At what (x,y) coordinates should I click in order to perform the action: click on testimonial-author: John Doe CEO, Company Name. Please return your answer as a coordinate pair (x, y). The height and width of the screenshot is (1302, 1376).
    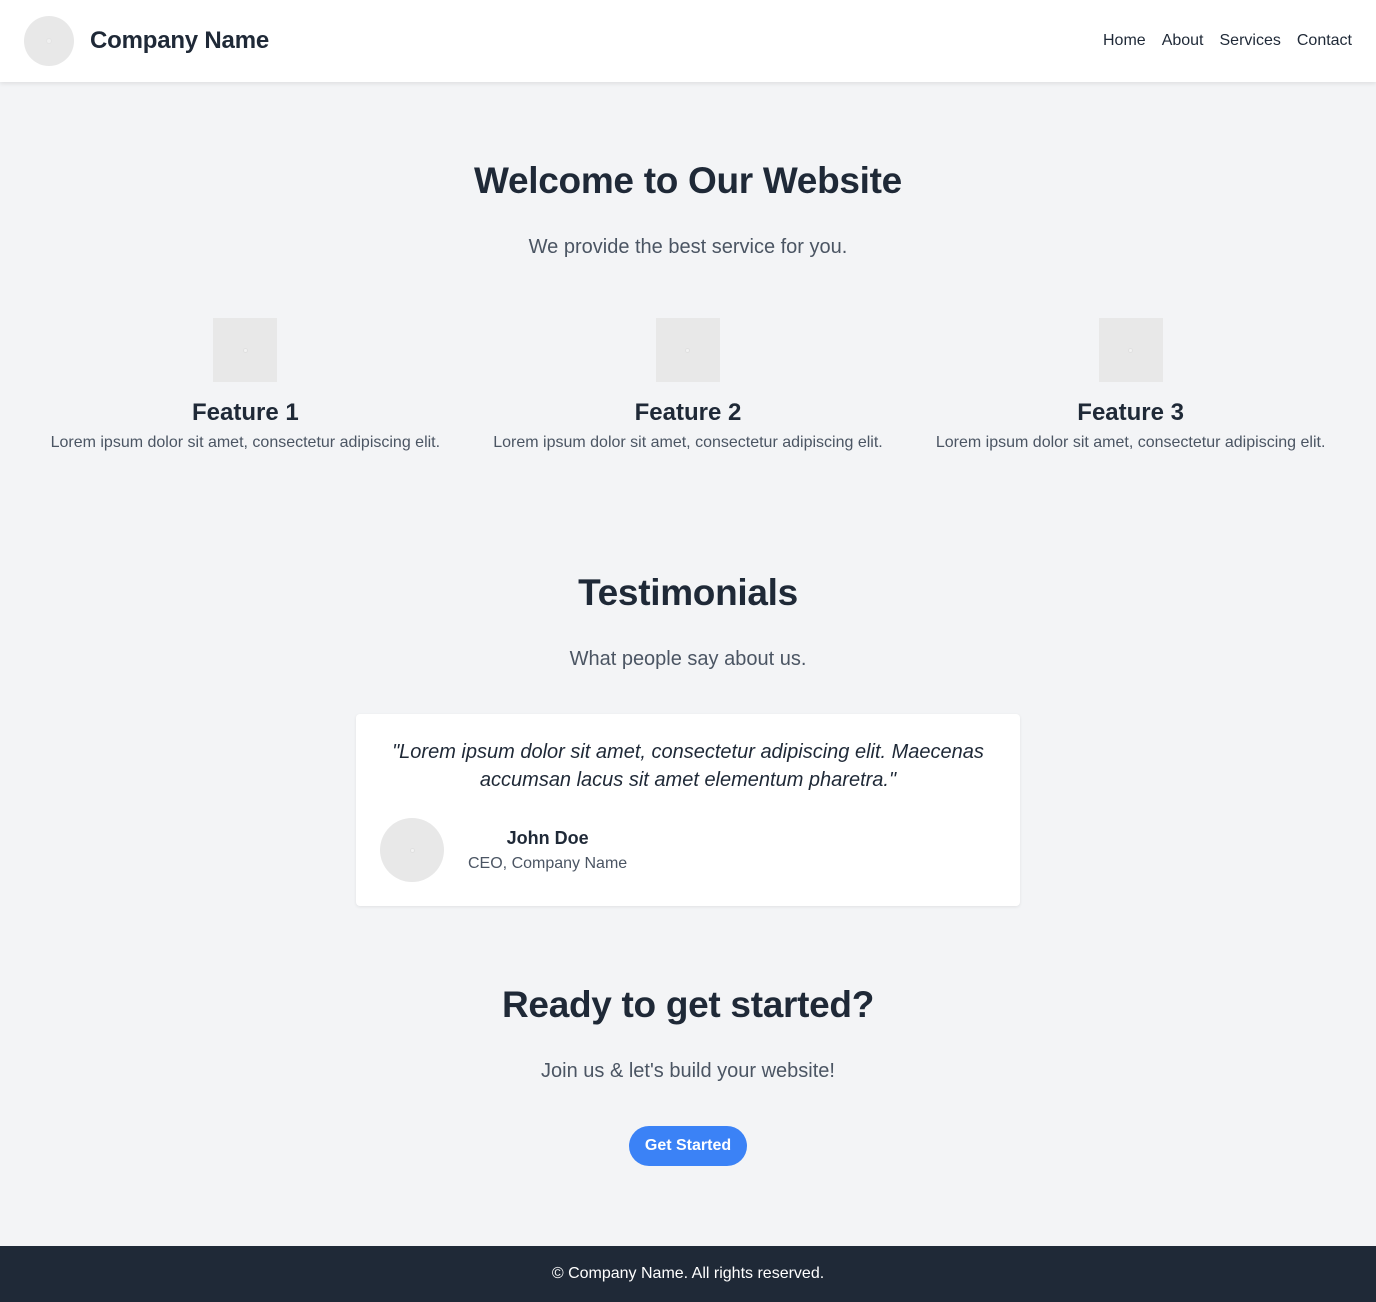
    Looking at the image, I should click on (688, 850).